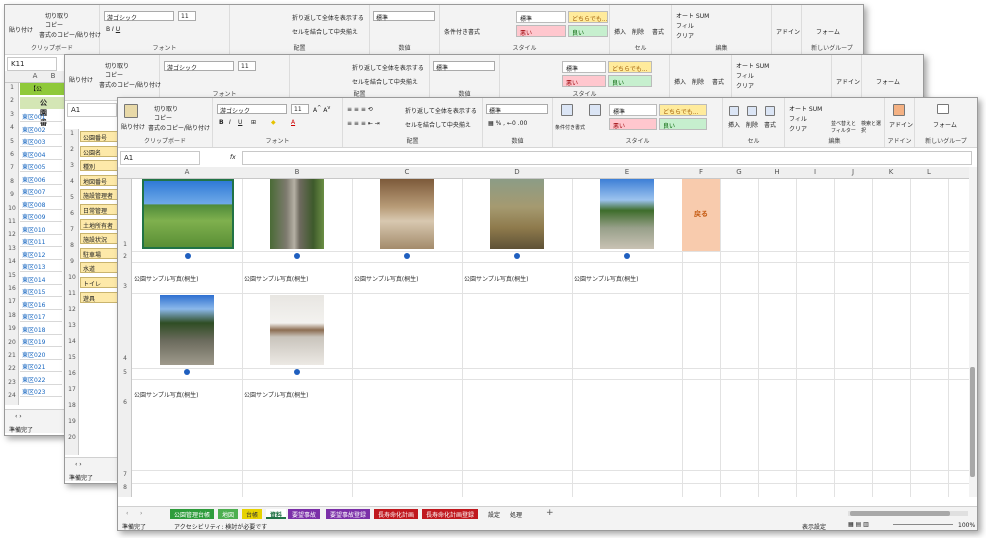 The height and width of the screenshot is (538, 986). I want to click on paste-button: 貼り付け, so click(81, 79).